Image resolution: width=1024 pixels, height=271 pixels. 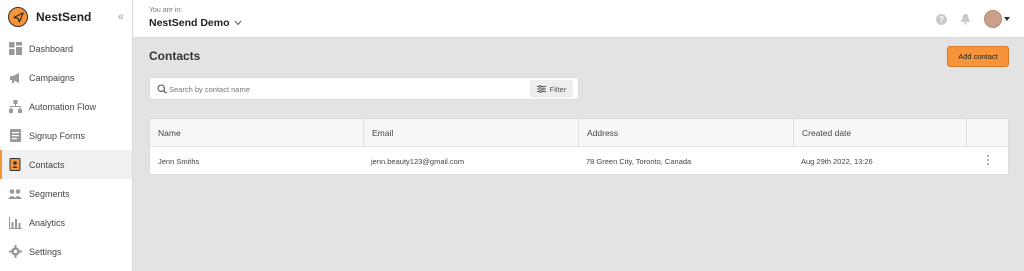 I want to click on chevron-down-icon, so click(x=237, y=23).